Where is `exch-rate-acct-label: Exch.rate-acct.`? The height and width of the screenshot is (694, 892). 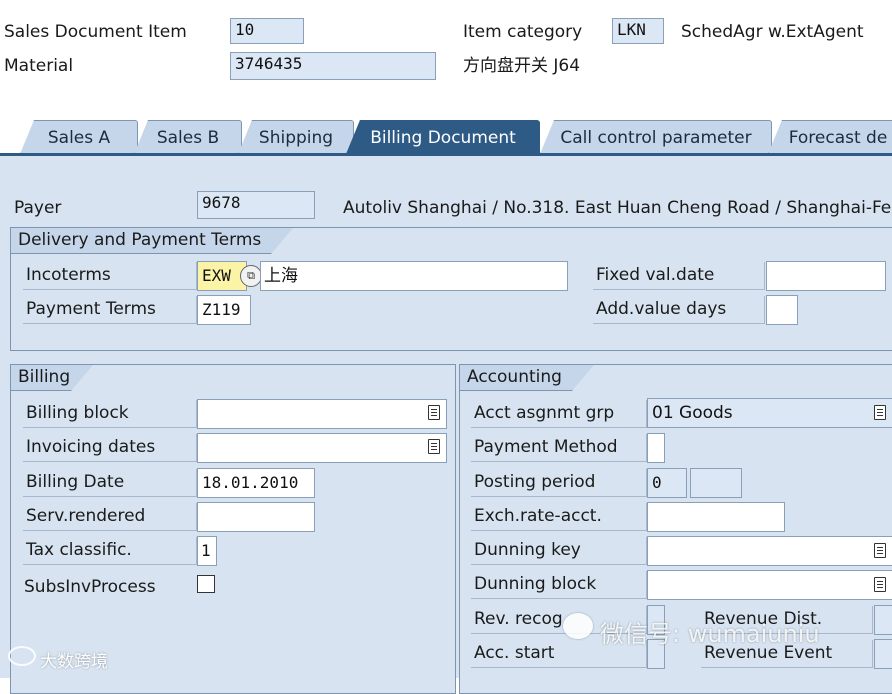
exch-rate-acct-label: Exch.rate-acct. is located at coordinates (559, 517).